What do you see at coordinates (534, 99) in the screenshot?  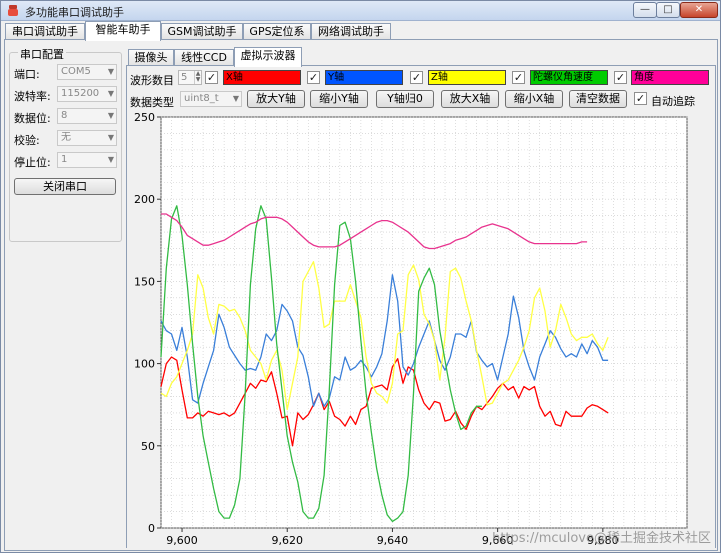 I see `zoom-out-x-button: 缩小X轴` at bounding box center [534, 99].